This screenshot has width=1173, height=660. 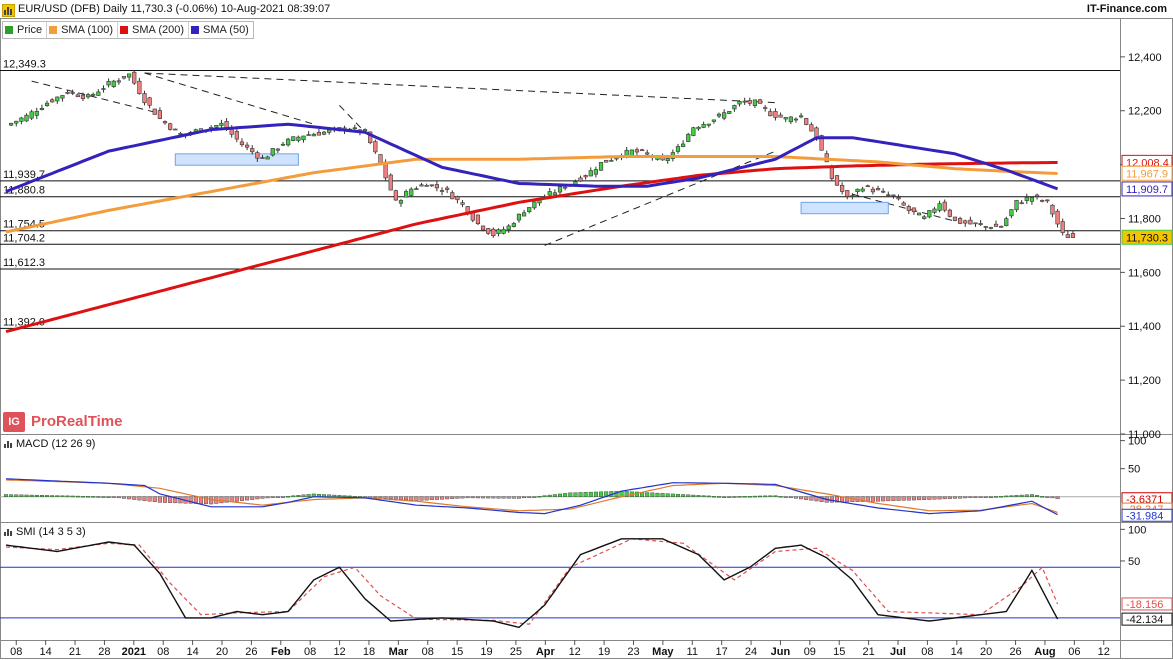 What do you see at coordinates (457, 652) in the screenshot?
I see `x-tick-label: 15` at bounding box center [457, 652].